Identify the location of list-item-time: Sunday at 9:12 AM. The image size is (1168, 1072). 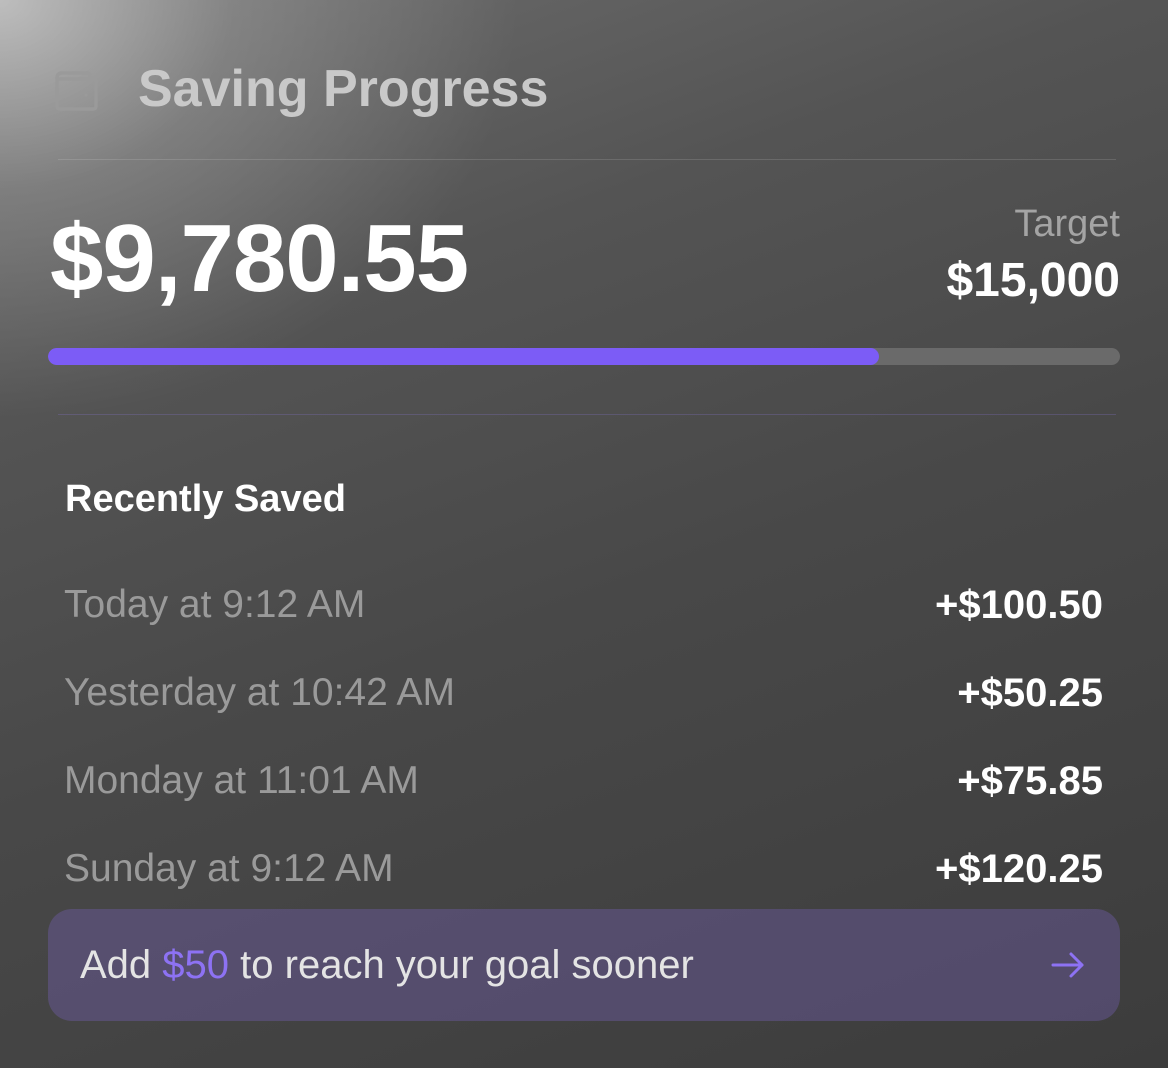
(229, 868).